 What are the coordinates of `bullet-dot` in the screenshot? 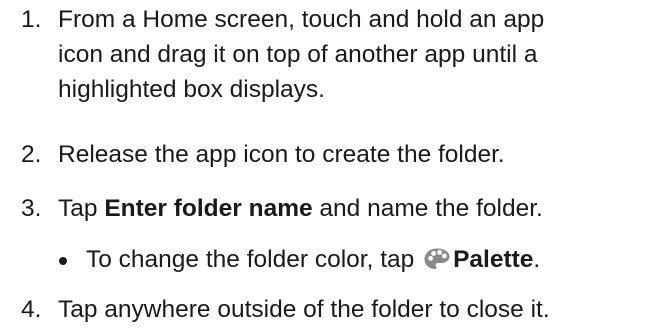 It's located at (63, 261).